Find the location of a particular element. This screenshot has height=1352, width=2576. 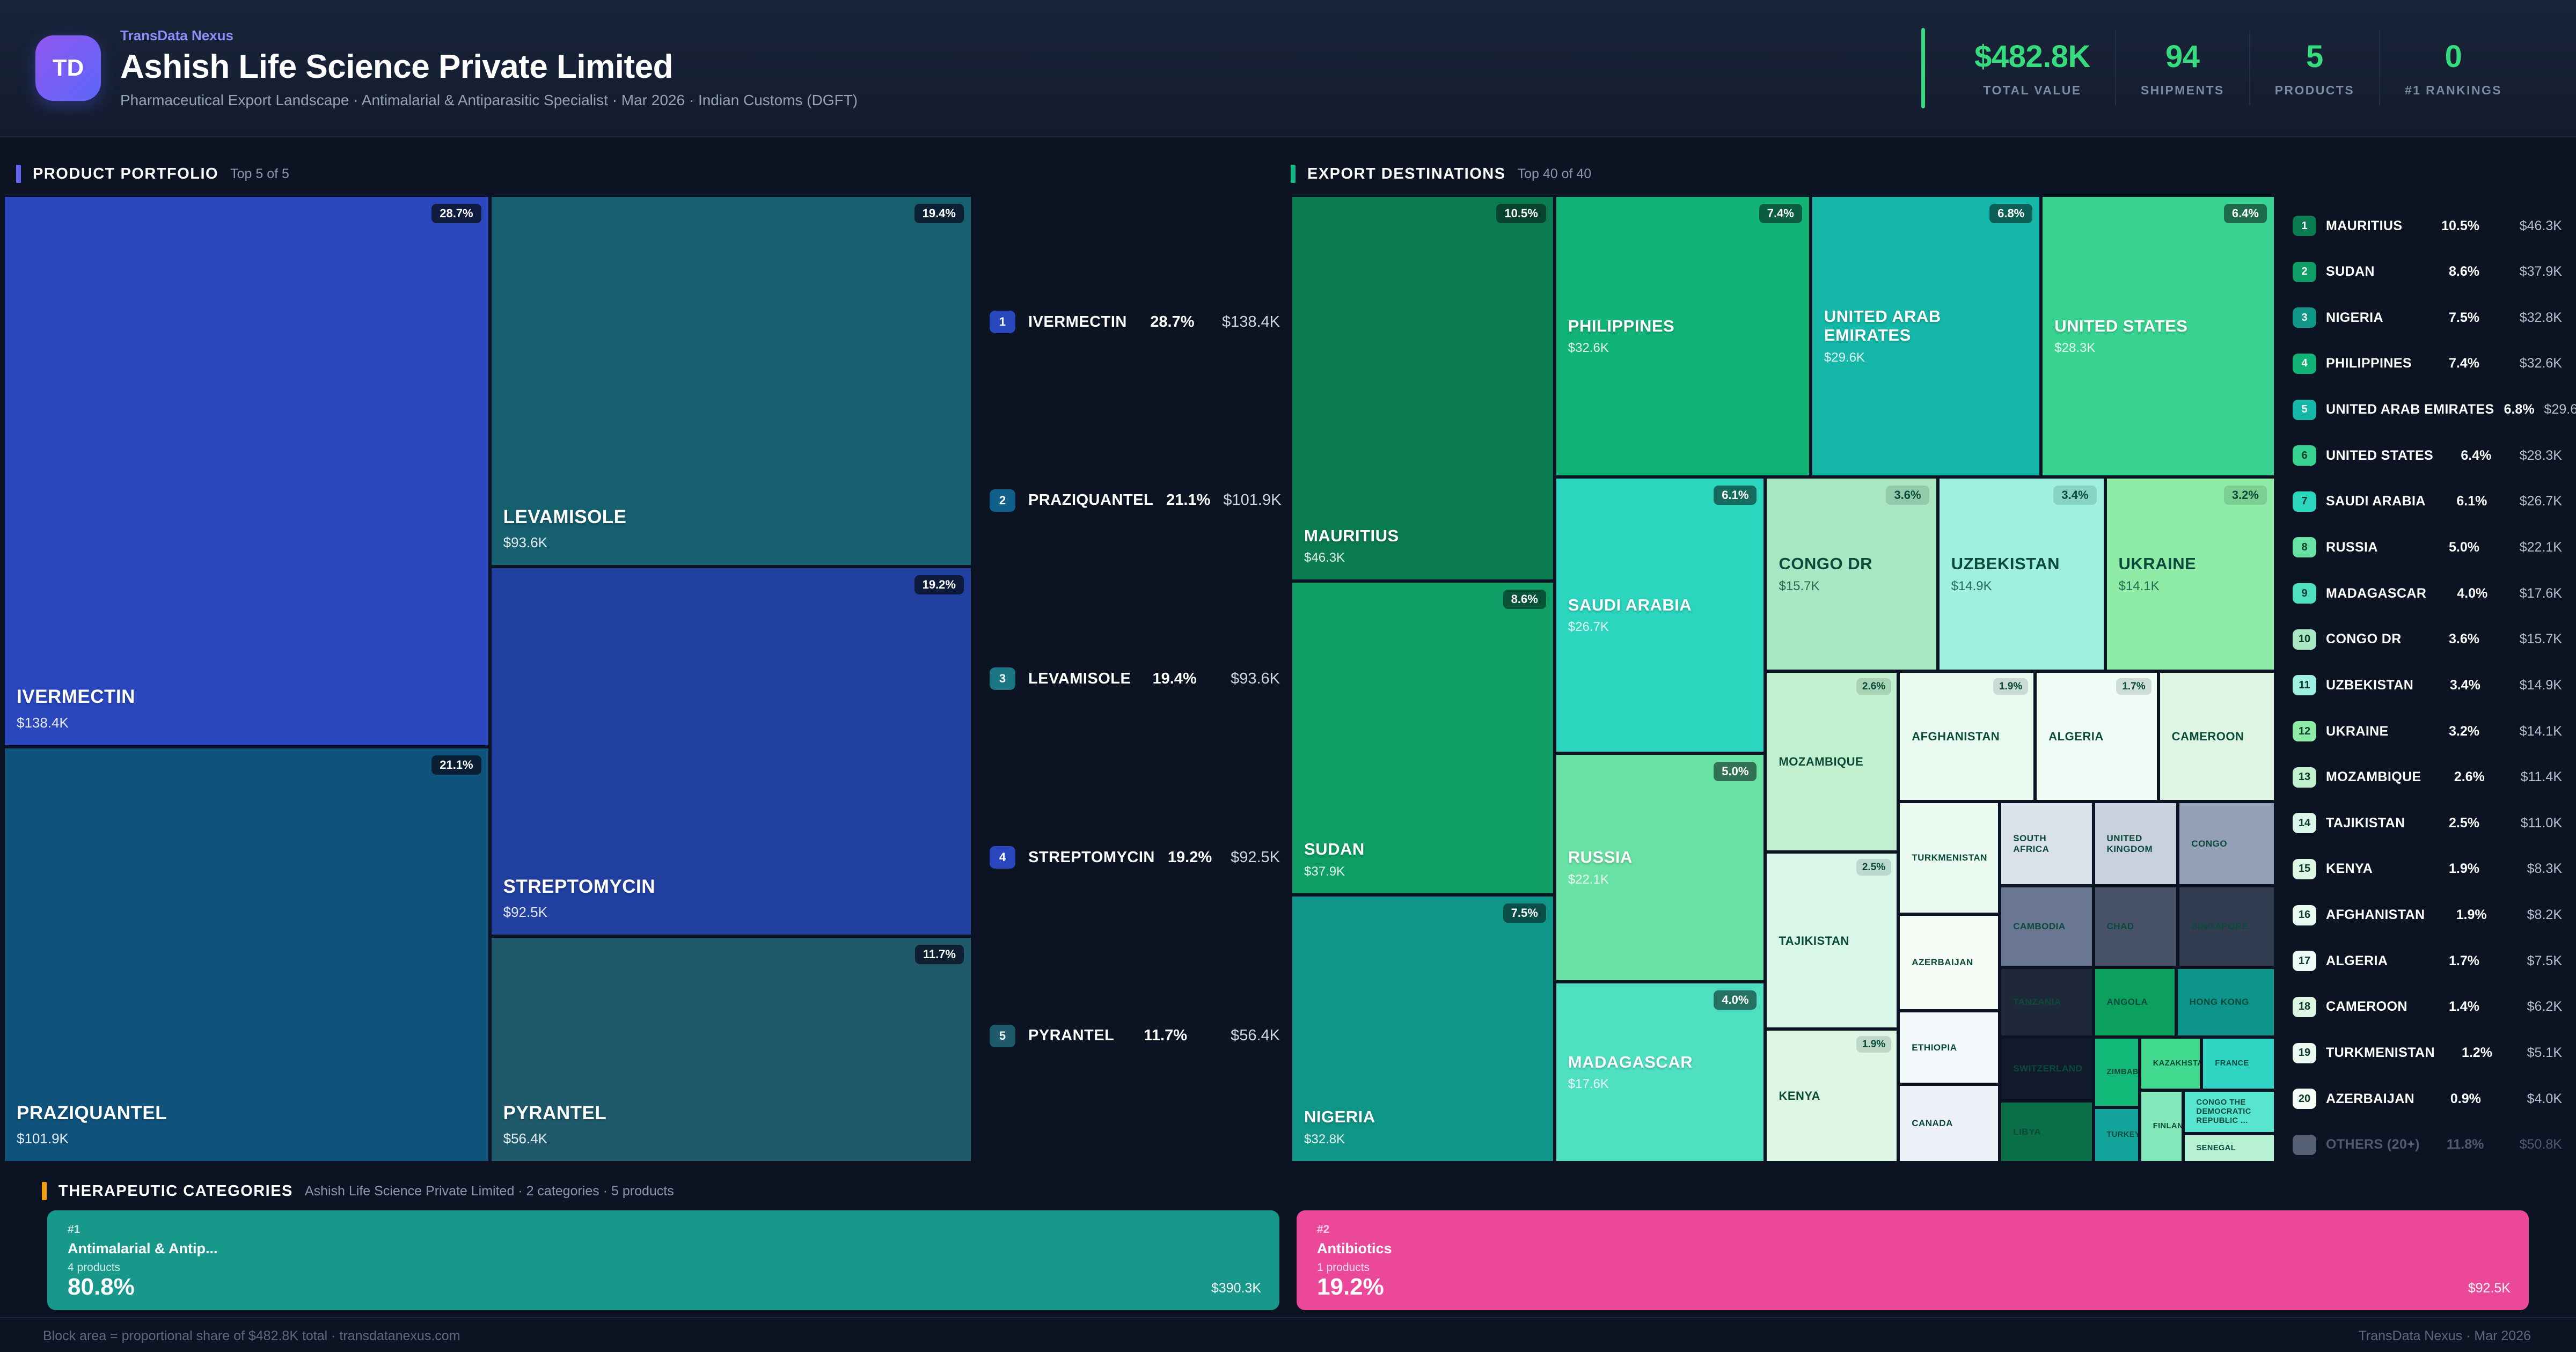

block-label: PYRANTEL is located at coordinates (555, 1112).